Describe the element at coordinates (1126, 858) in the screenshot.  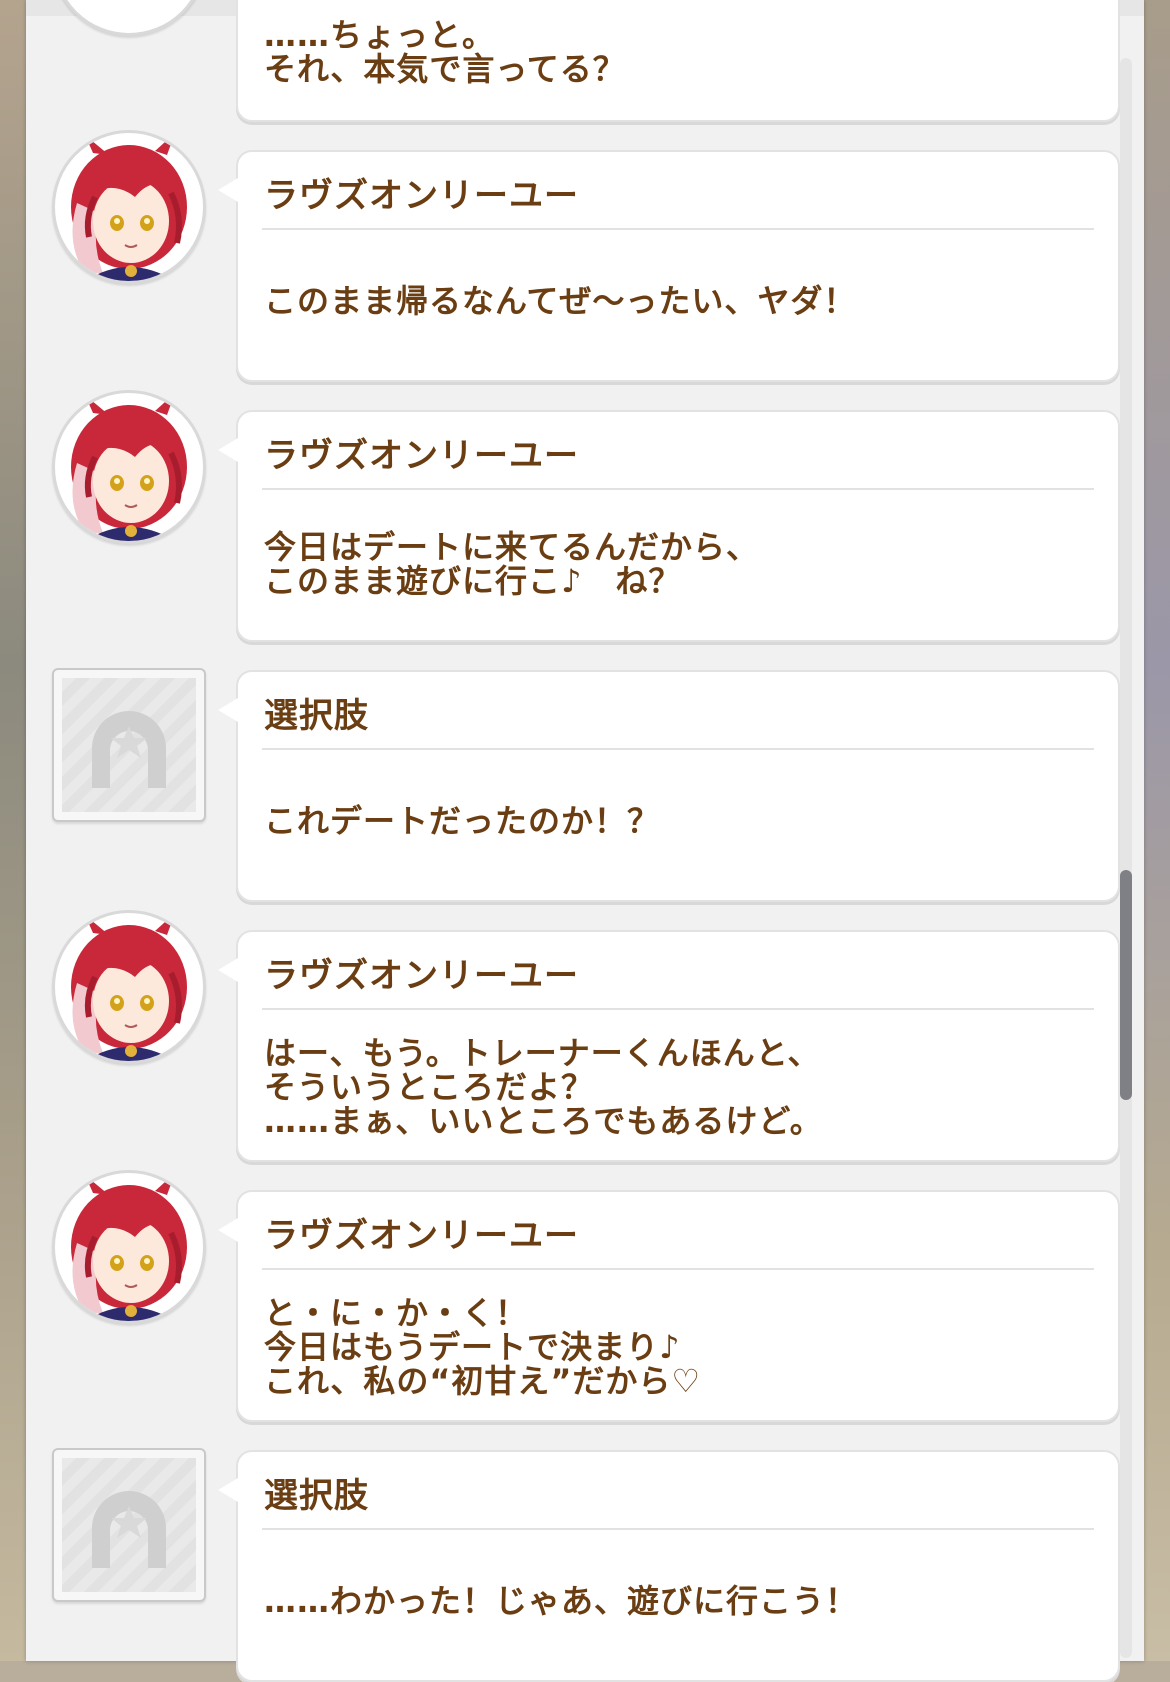
I see `scrollbar-track` at that location.